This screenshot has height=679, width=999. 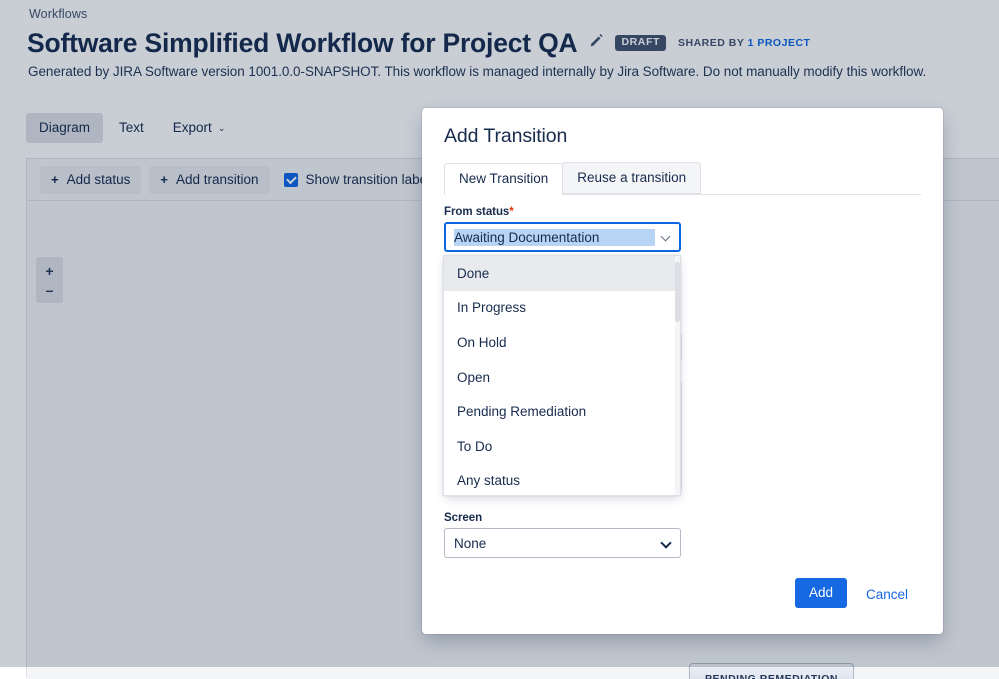 What do you see at coordinates (511, 212) in the screenshot?
I see `required-asterisk: *` at bounding box center [511, 212].